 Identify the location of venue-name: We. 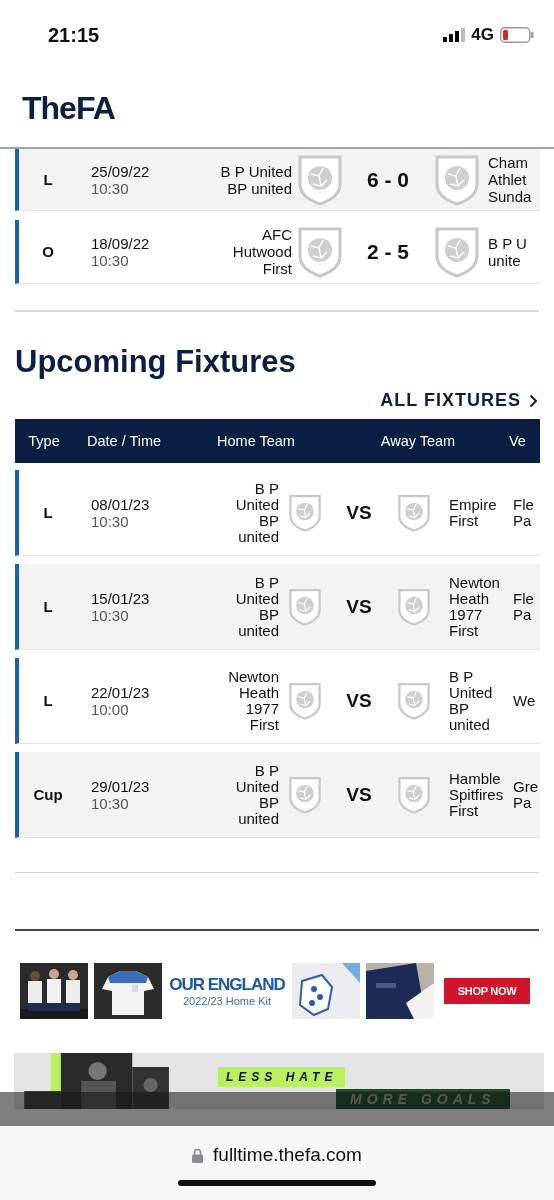
(525, 700).